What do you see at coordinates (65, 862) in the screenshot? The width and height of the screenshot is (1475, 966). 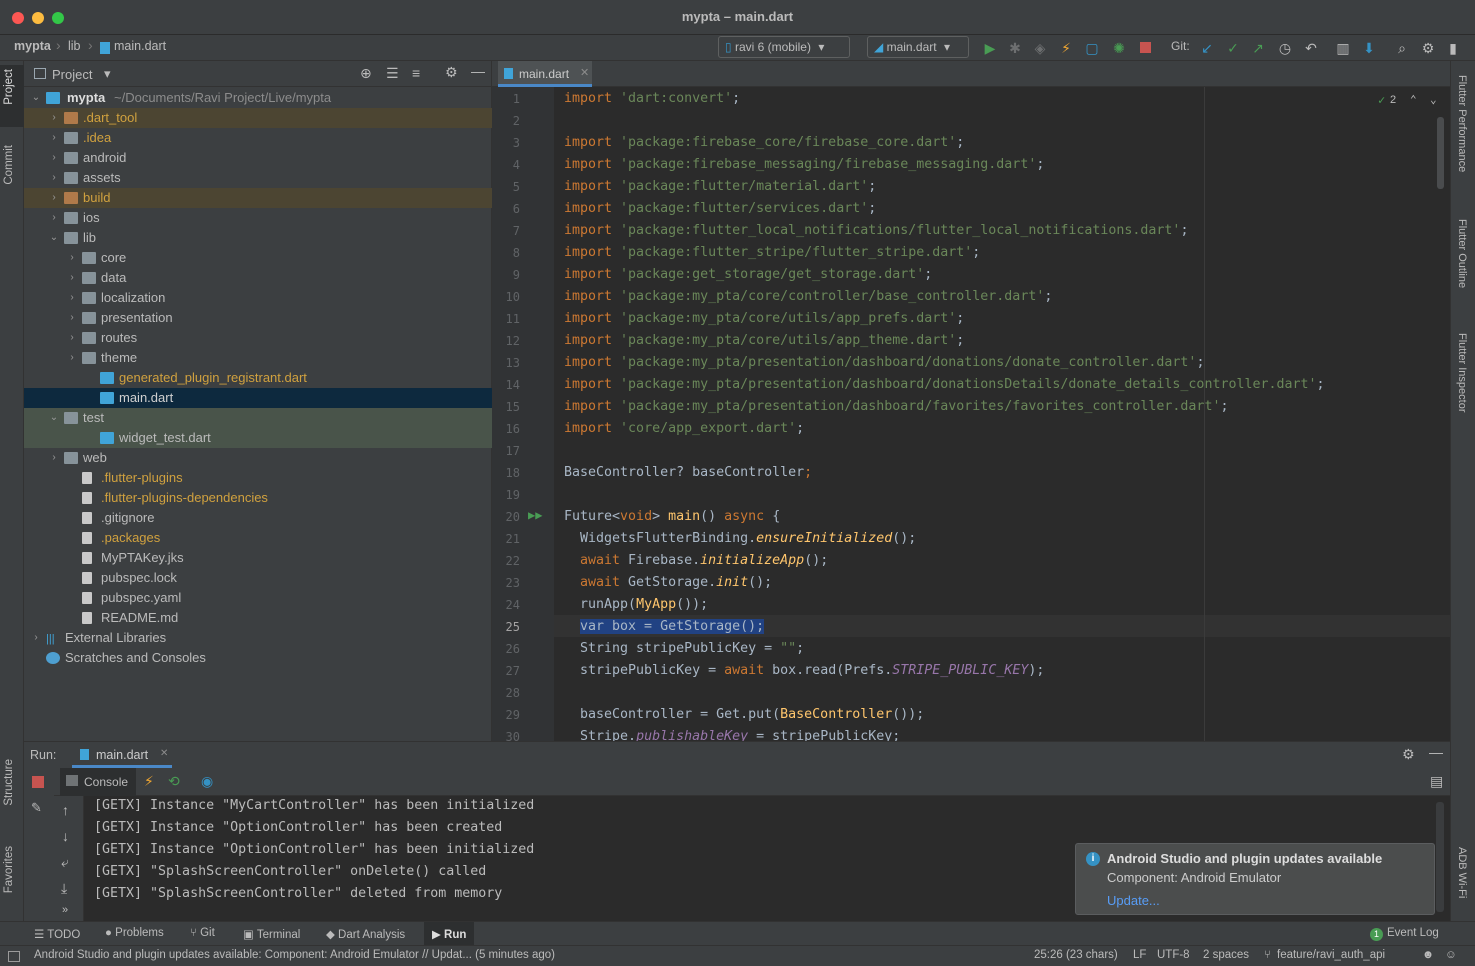 I see `soft-wrap-icon: ⤶` at bounding box center [65, 862].